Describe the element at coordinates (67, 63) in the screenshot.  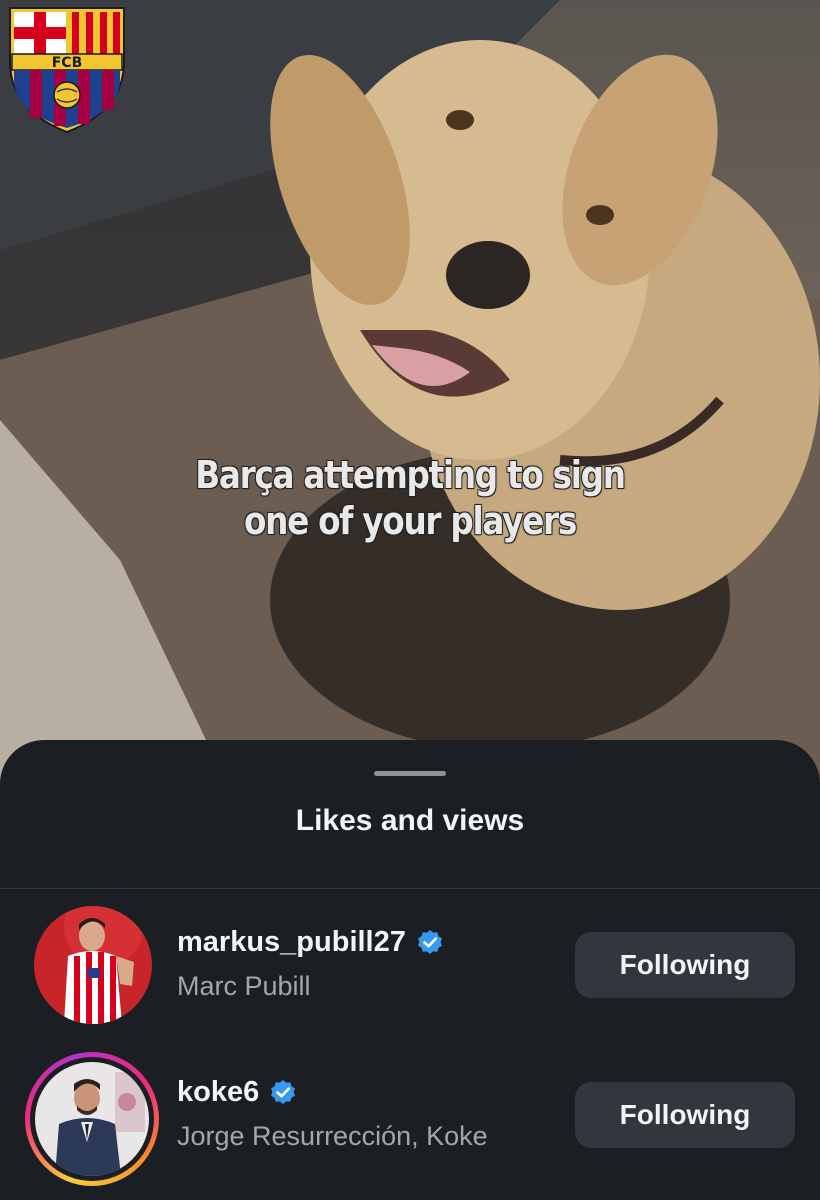
I see `svg-text: FCB` at that location.